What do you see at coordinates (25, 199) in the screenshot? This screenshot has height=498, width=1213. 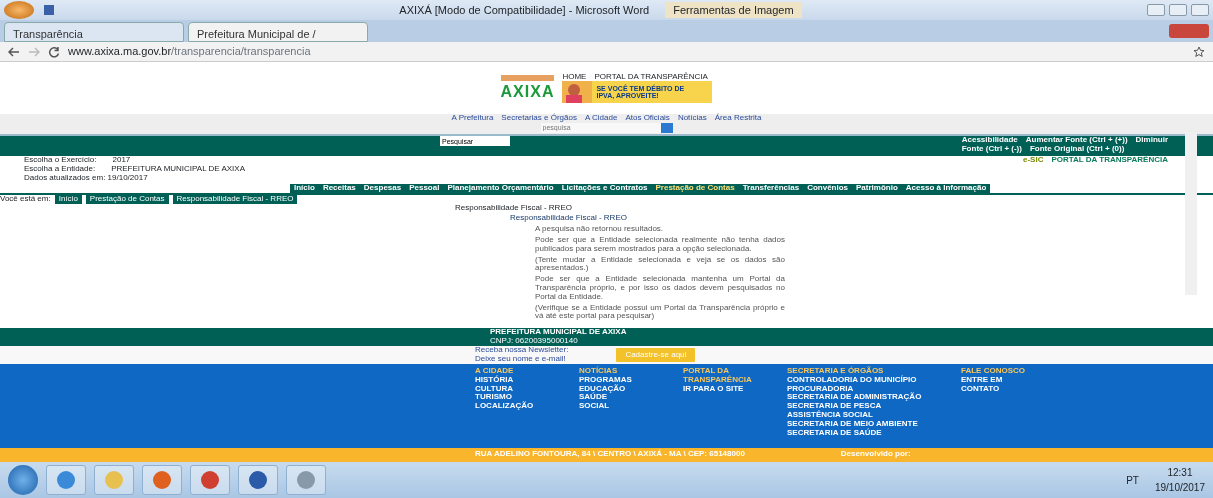 I see `breadcrumb-label: Você está em:` at bounding box center [25, 199].